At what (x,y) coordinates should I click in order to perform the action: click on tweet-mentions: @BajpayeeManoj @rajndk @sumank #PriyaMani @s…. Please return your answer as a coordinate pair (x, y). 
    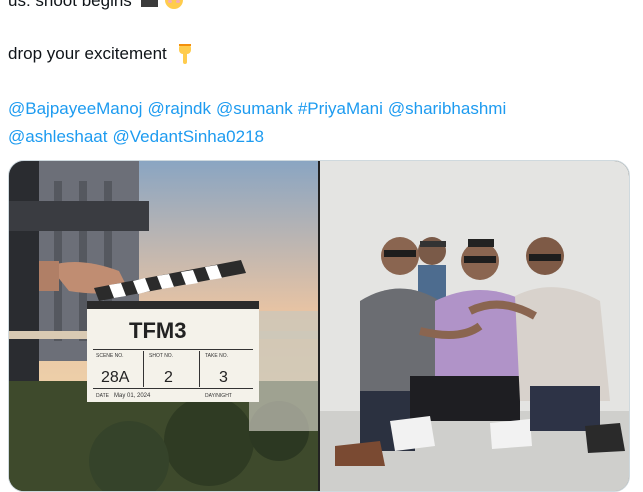
    Looking at the image, I should click on (259, 123).